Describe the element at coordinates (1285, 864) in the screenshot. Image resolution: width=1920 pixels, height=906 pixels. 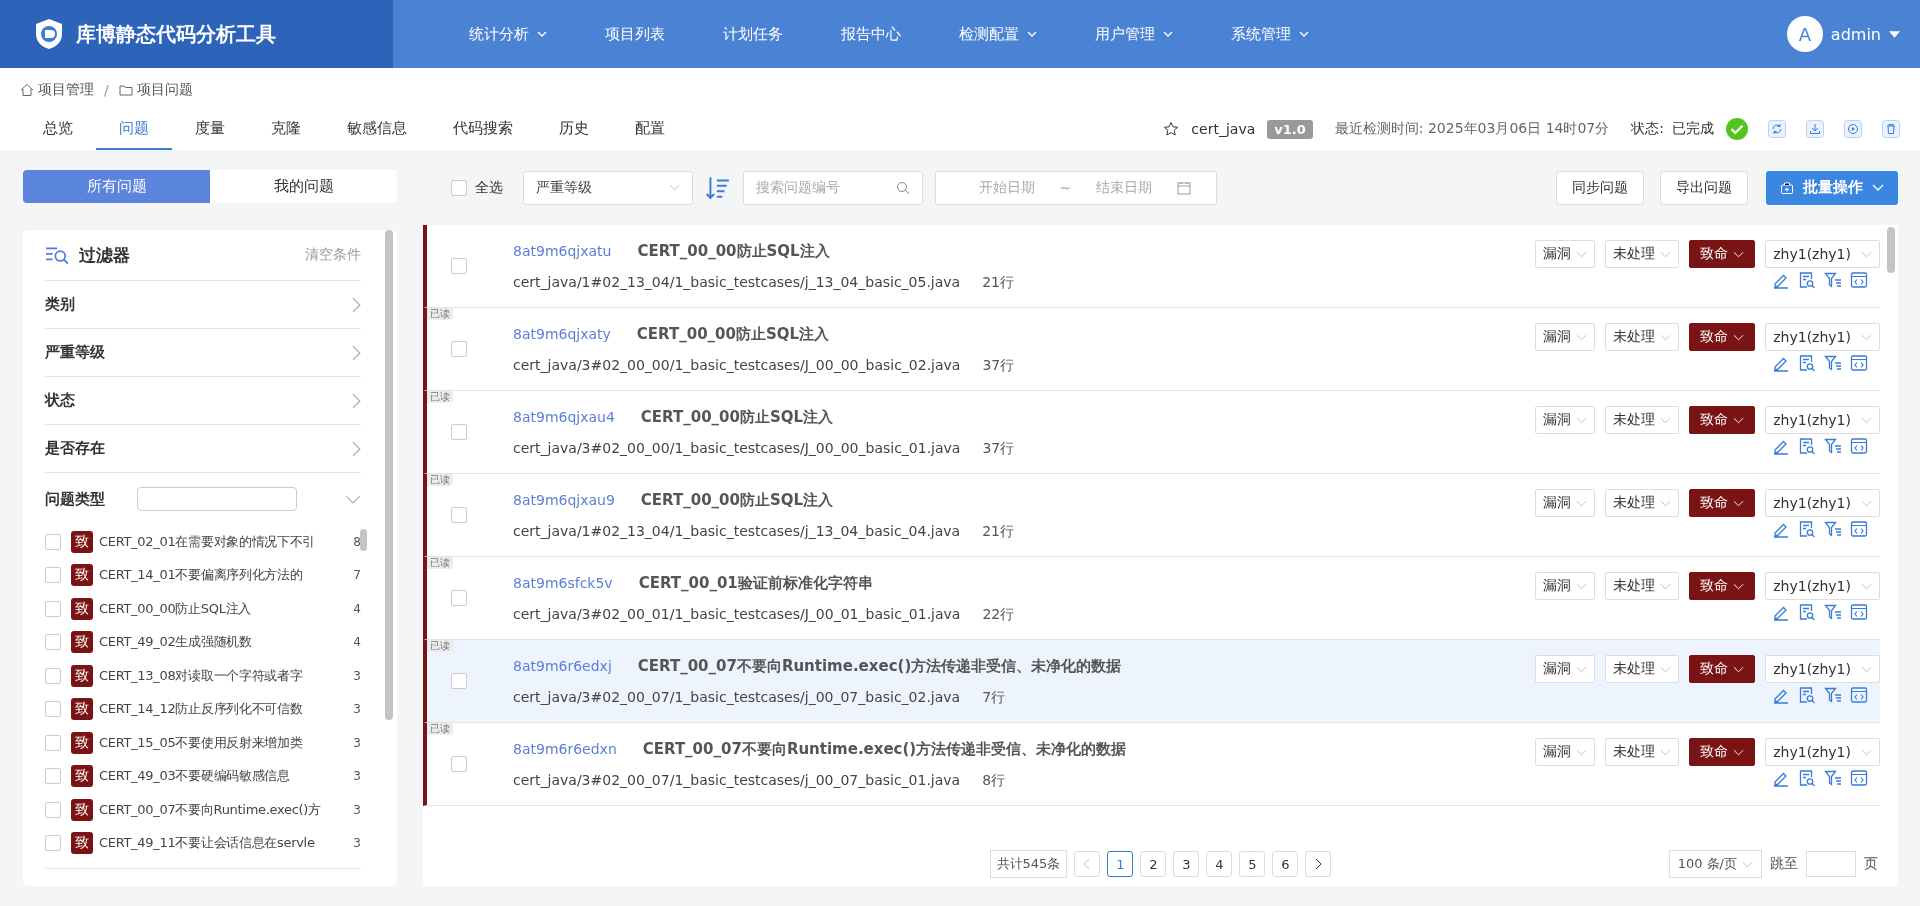
I see `page-button: 6` at that location.